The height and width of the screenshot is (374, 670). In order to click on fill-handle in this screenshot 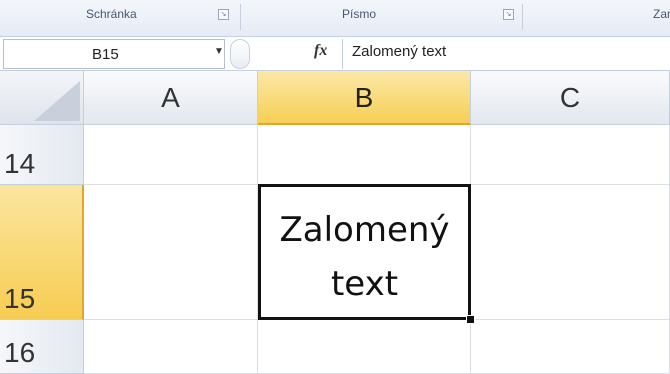, I will do `click(470, 319)`.